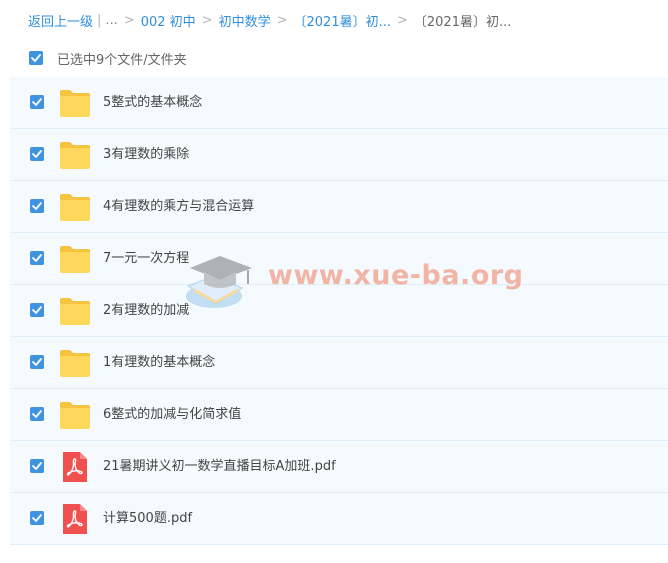 This screenshot has width=668, height=563. I want to click on file-name: 7一元一次方程, so click(146, 259).